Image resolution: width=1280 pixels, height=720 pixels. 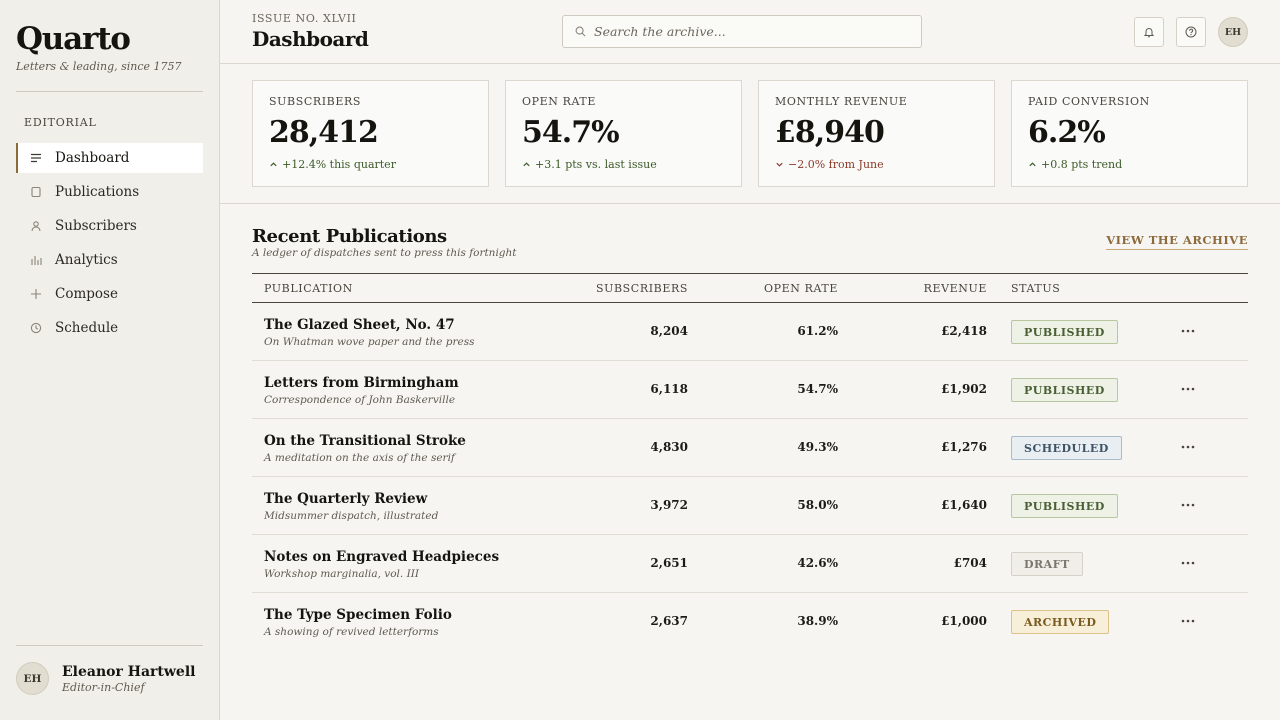 What do you see at coordinates (669, 563) in the screenshot?
I see `subscribers-cell: 2,651` at bounding box center [669, 563].